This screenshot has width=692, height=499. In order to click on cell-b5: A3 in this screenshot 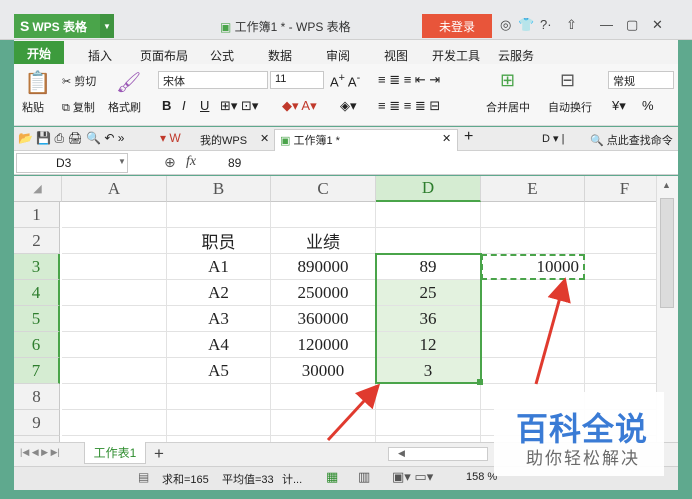, I will do `click(219, 319)`.